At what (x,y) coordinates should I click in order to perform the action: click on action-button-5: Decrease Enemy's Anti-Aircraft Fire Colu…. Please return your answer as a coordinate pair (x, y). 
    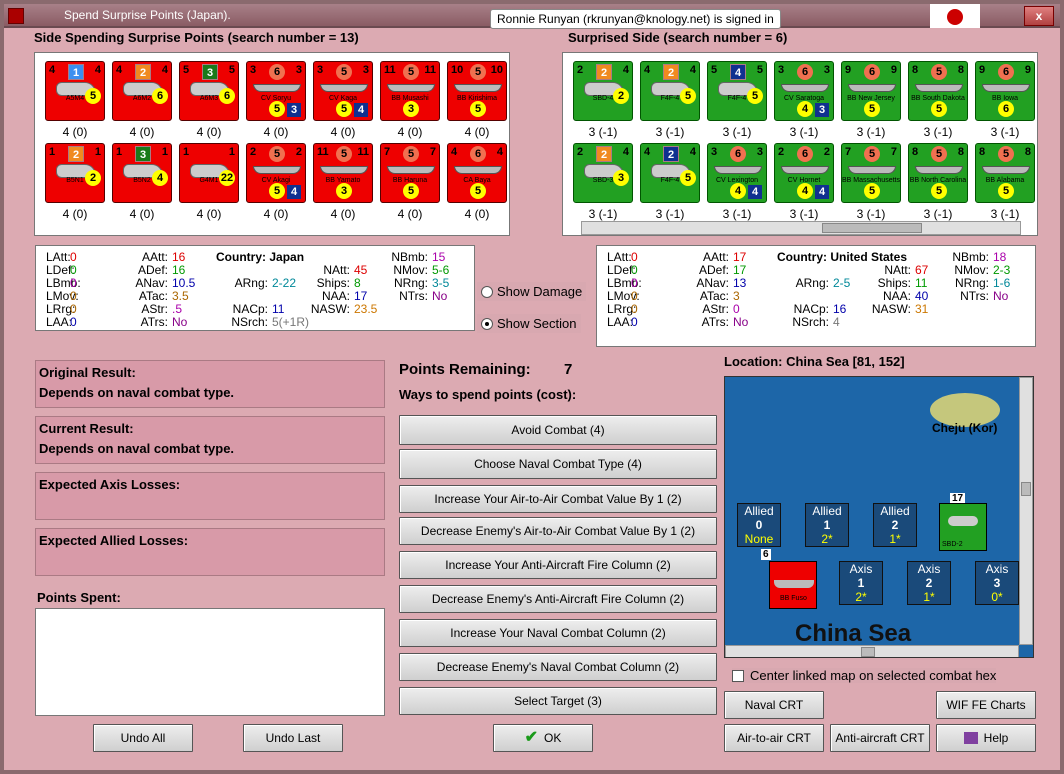
    Looking at the image, I should click on (558, 599).